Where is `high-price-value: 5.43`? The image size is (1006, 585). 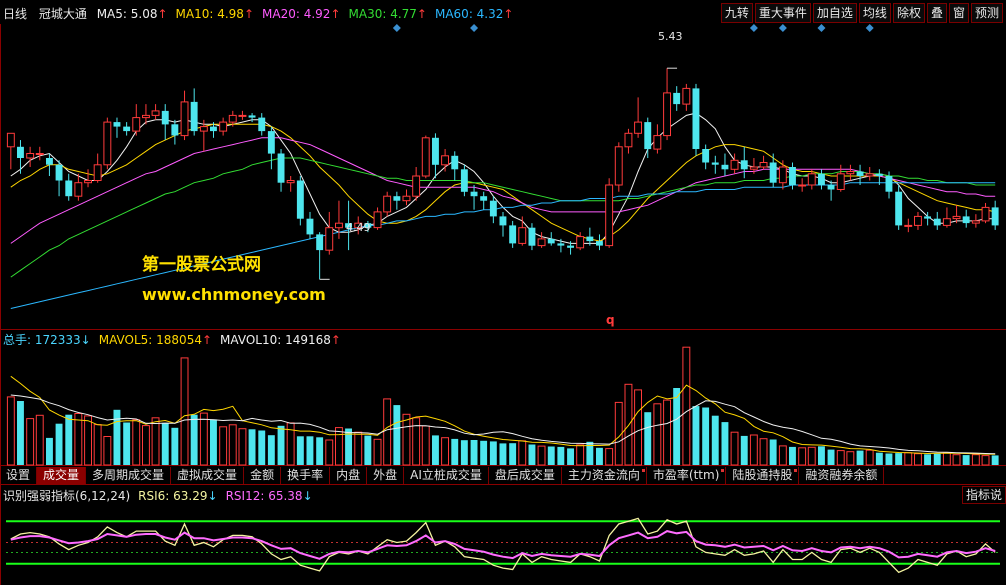
high-price-value: 5.43 is located at coordinates (670, 36).